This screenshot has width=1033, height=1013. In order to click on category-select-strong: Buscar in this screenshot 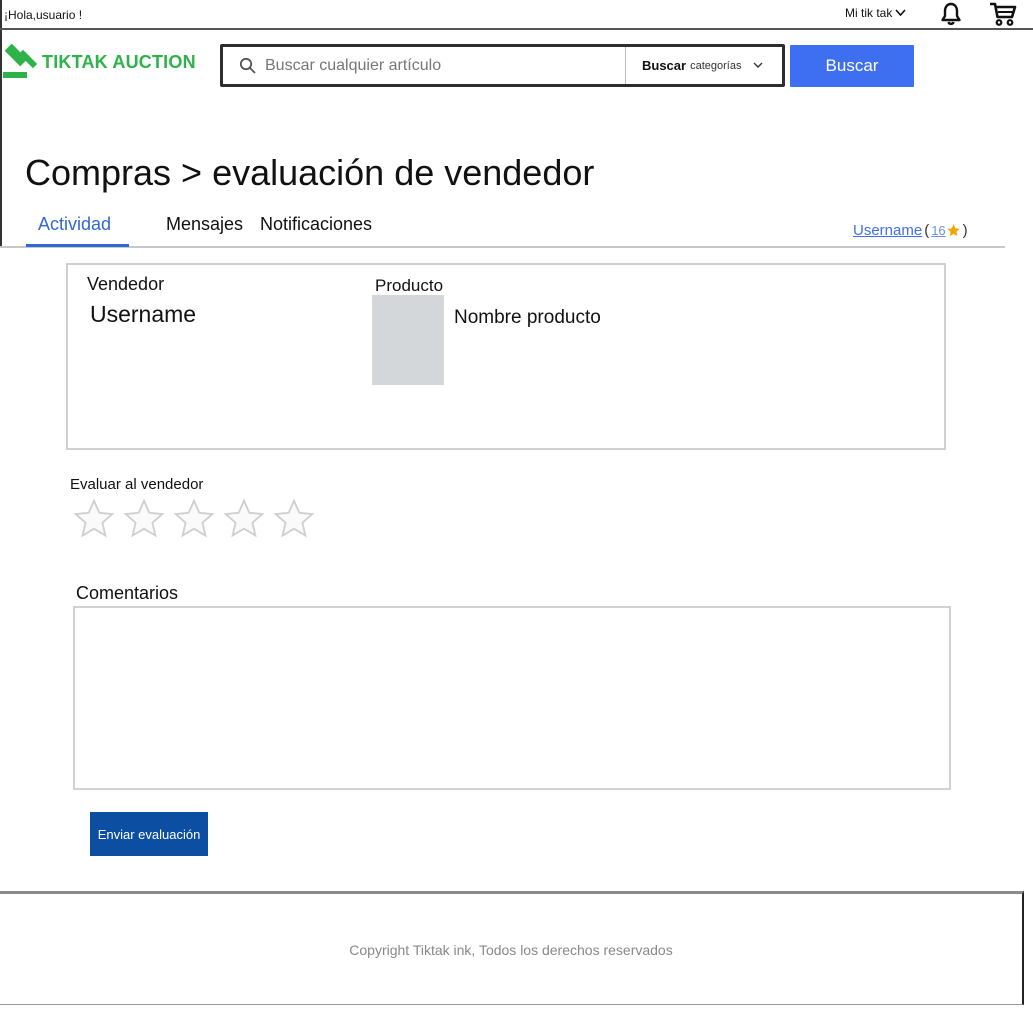, I will do `click(664, 65)`.